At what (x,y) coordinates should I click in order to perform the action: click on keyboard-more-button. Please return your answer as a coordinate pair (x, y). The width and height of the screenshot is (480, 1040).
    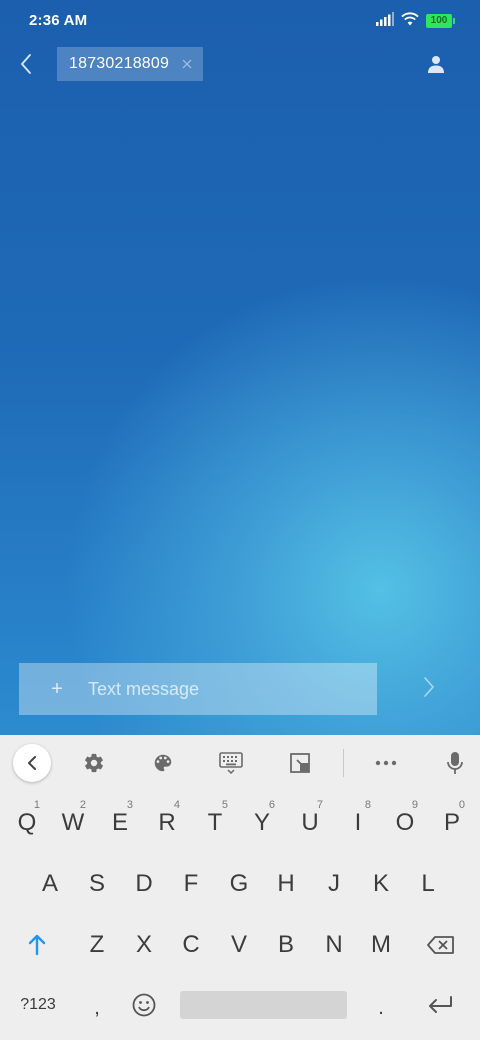
    Looking at the image, I should click on (386, 763).